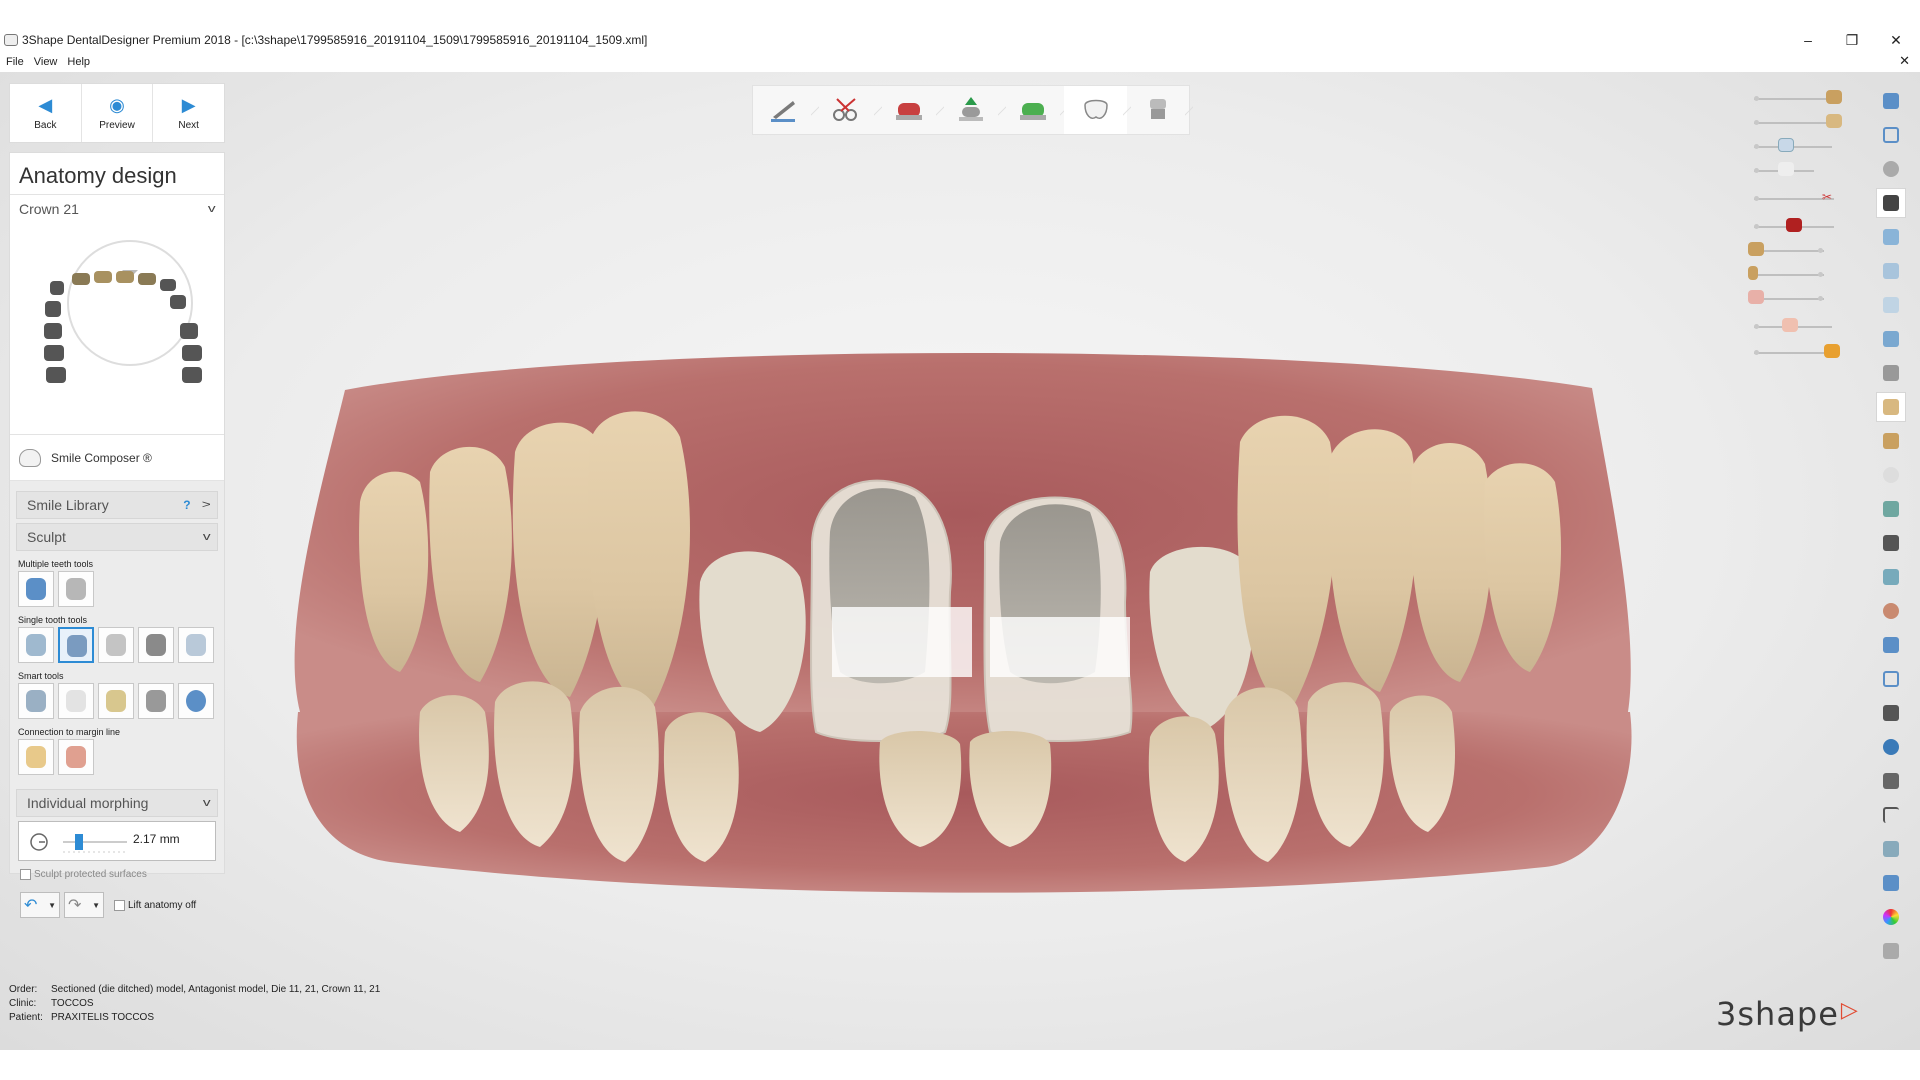 Image resolution: width=1920 pixels, height=1080 pixels. I want to click on connect-margin-tool, so click(36, 757).